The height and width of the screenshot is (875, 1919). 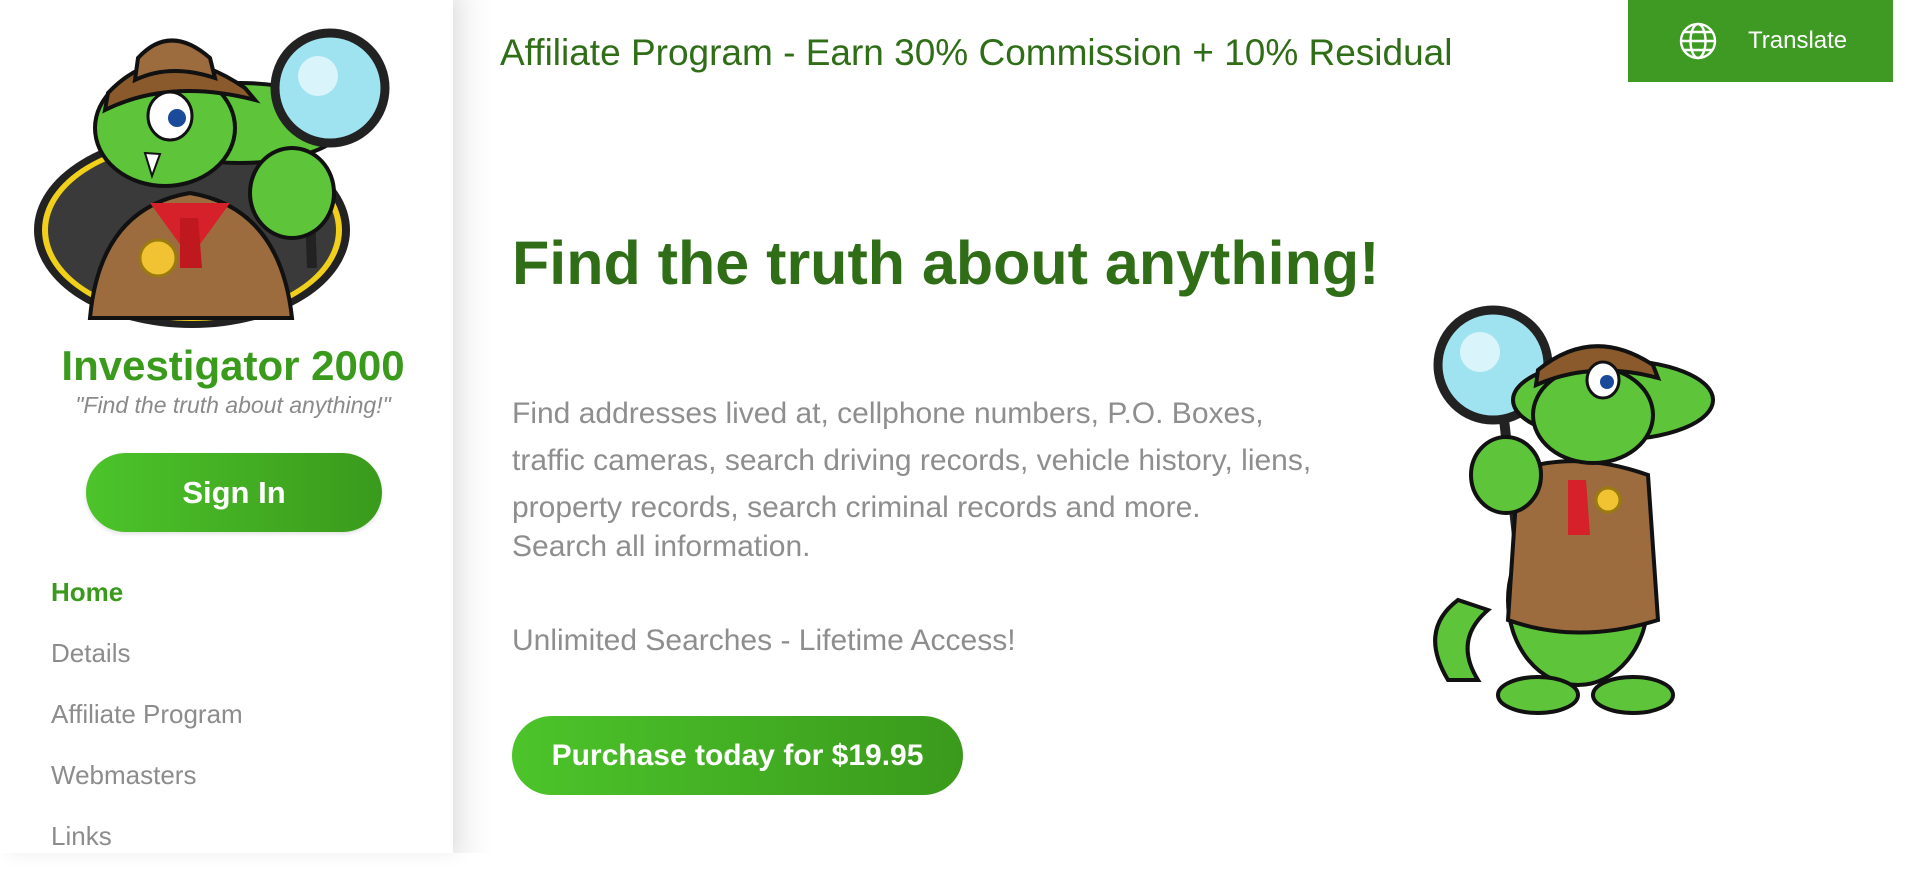 What do you see at coordinates (147, 661) in the screenshot?
I see `nav-item-details: Details` at bounding box center [147, 661].